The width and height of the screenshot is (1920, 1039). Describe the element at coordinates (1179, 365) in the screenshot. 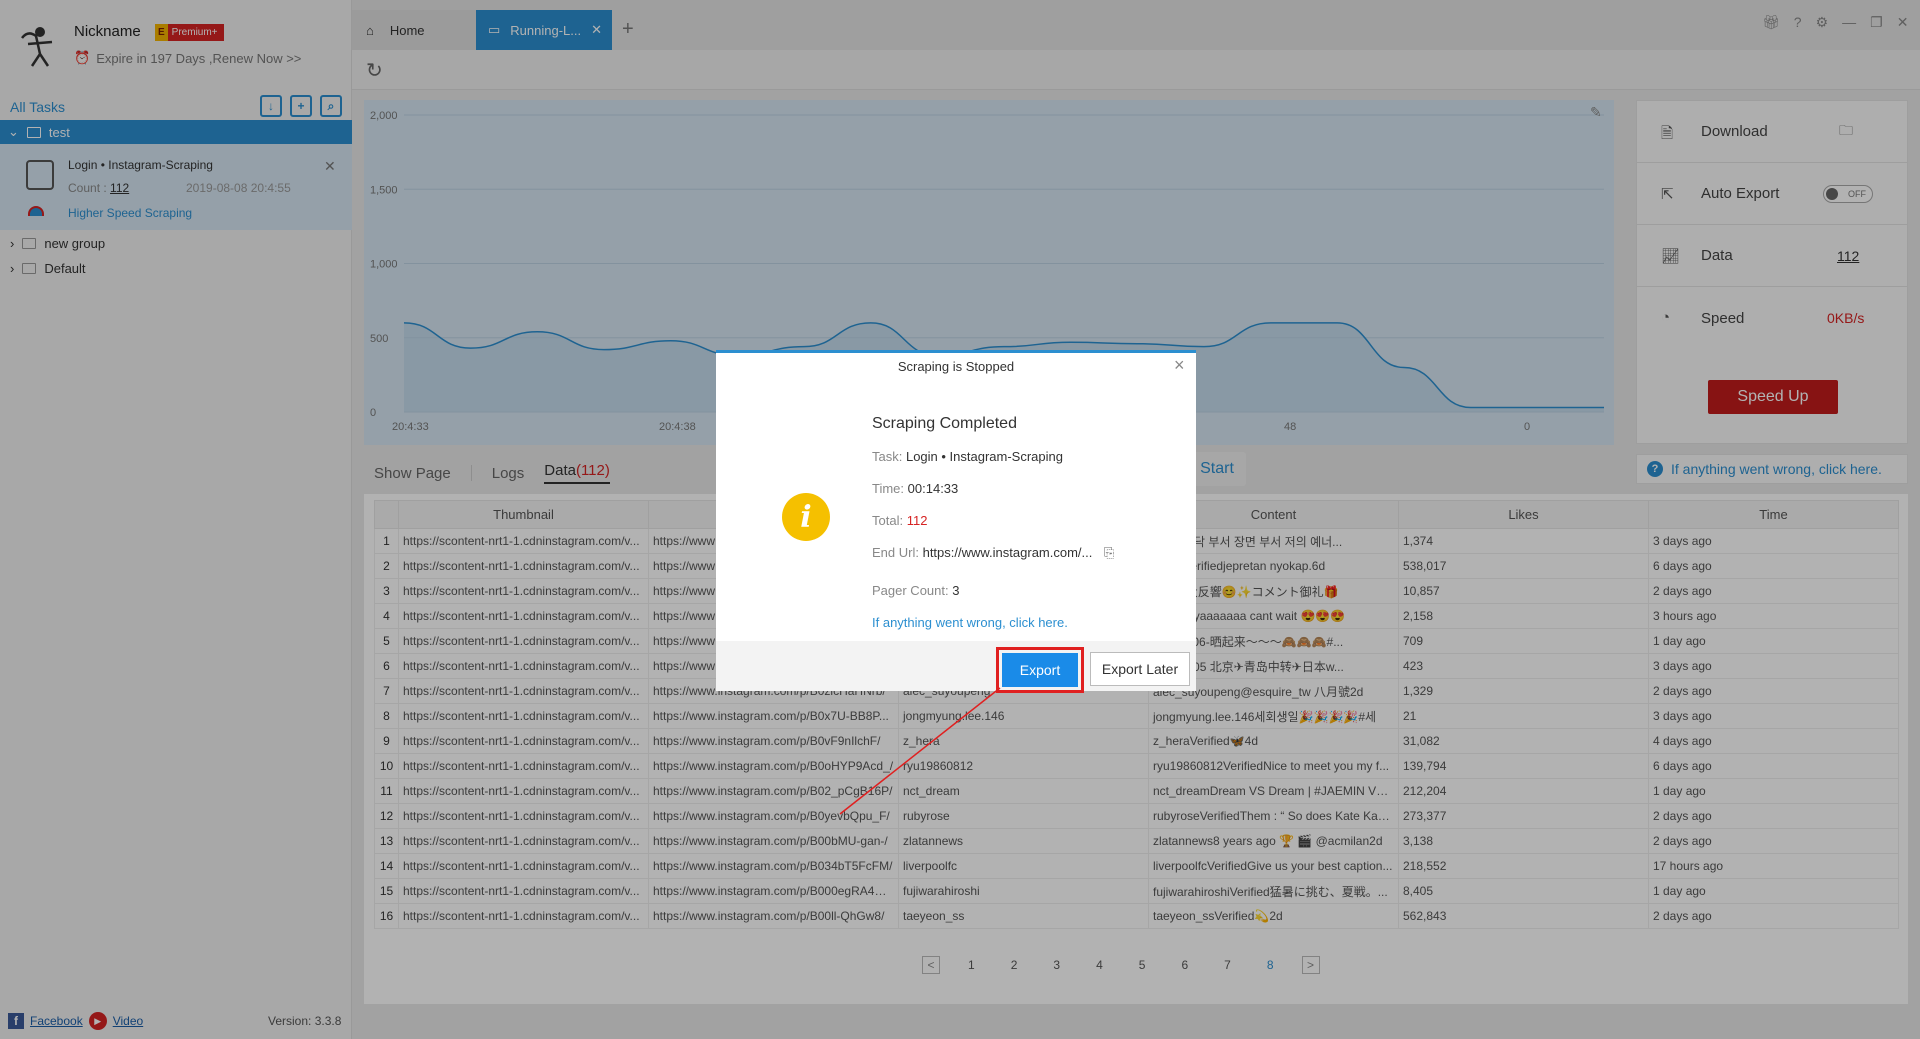

I see `close-icon: ×` at that location.